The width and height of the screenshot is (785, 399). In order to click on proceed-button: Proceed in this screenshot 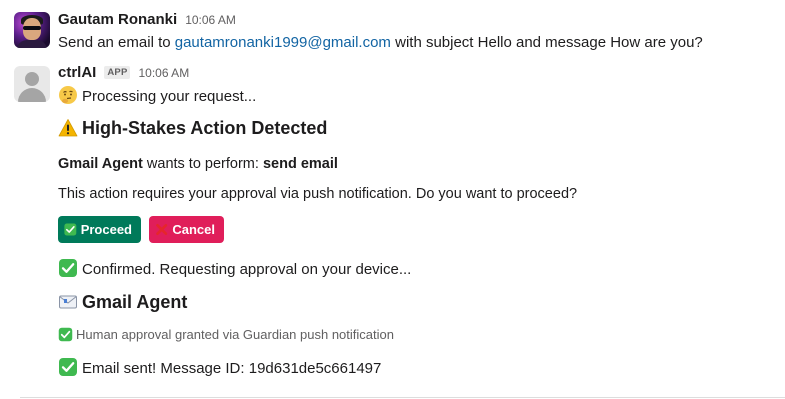, I will do `click(99, 229)`.